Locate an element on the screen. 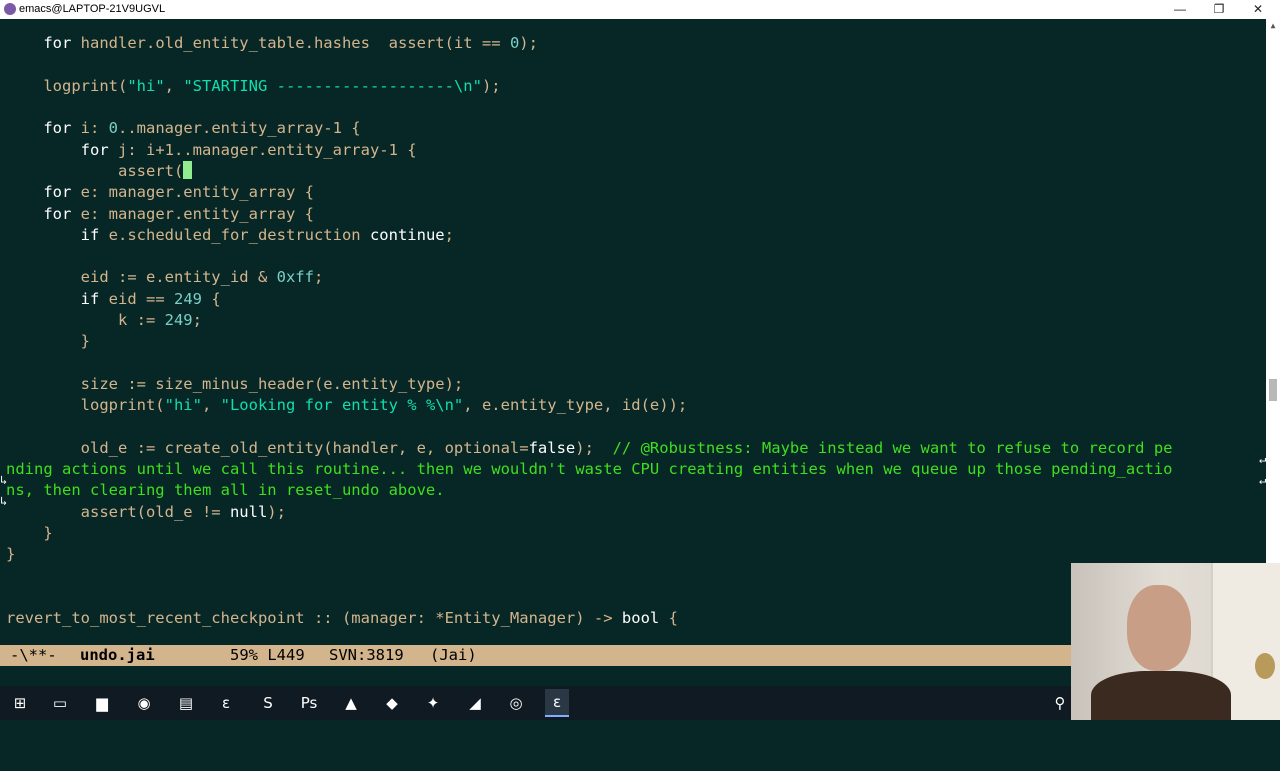  code-token: e.scheduled_for_destruction is located at coordinates (234, 235).